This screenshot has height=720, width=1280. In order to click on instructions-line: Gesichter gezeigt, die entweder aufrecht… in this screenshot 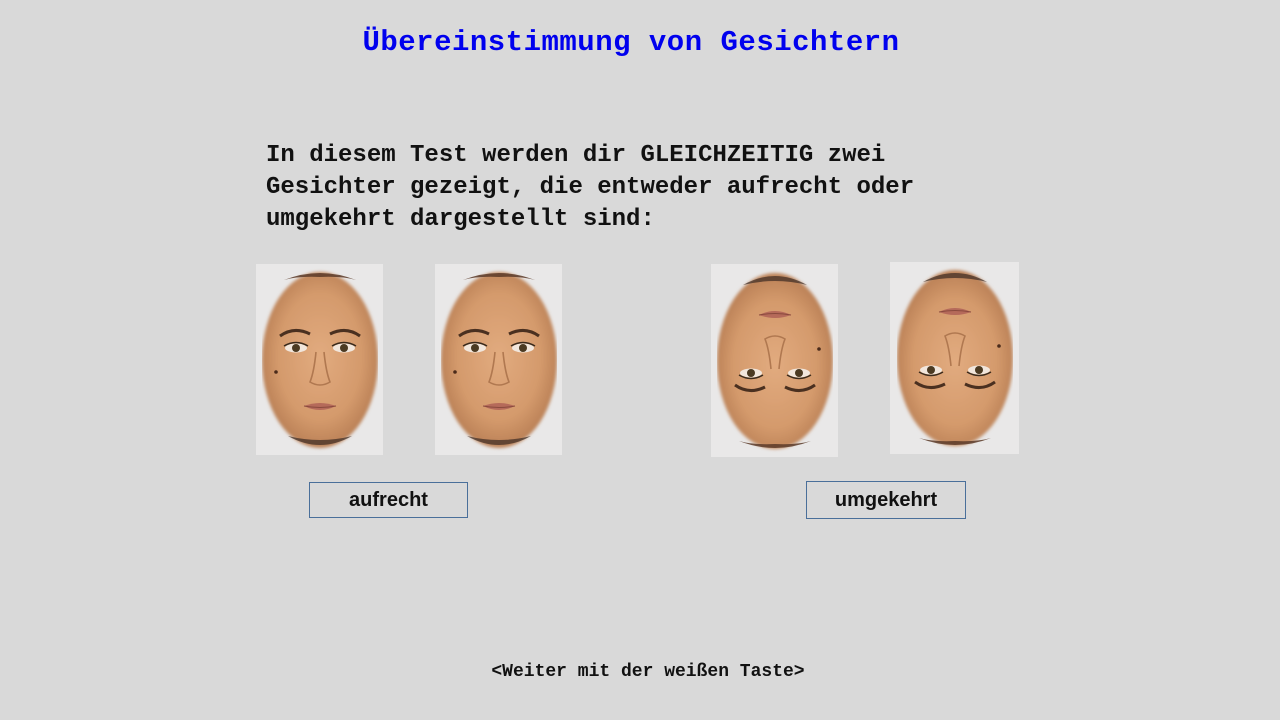, I will do `click(590, 187)`.